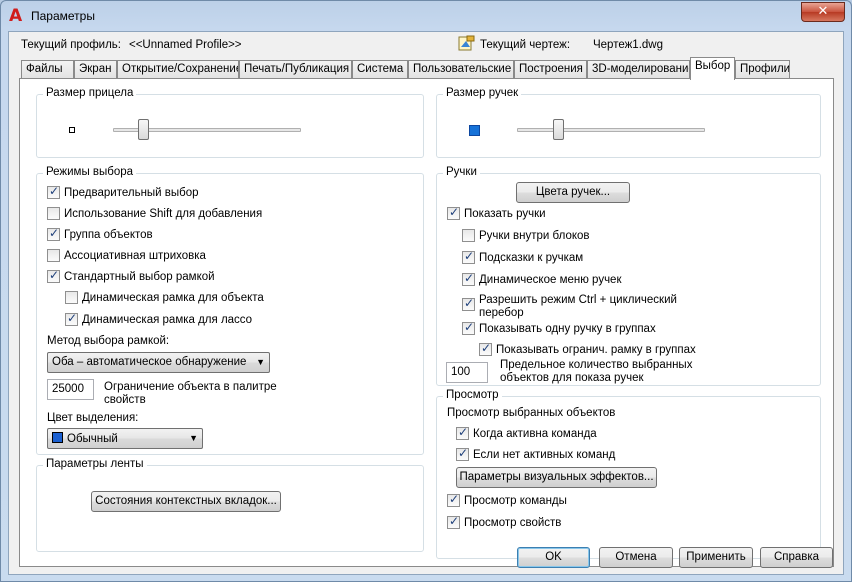 Image resolution: width=852 pixels, height=582 pixels. I want to click on help-button: Справка, so click(796, 557).